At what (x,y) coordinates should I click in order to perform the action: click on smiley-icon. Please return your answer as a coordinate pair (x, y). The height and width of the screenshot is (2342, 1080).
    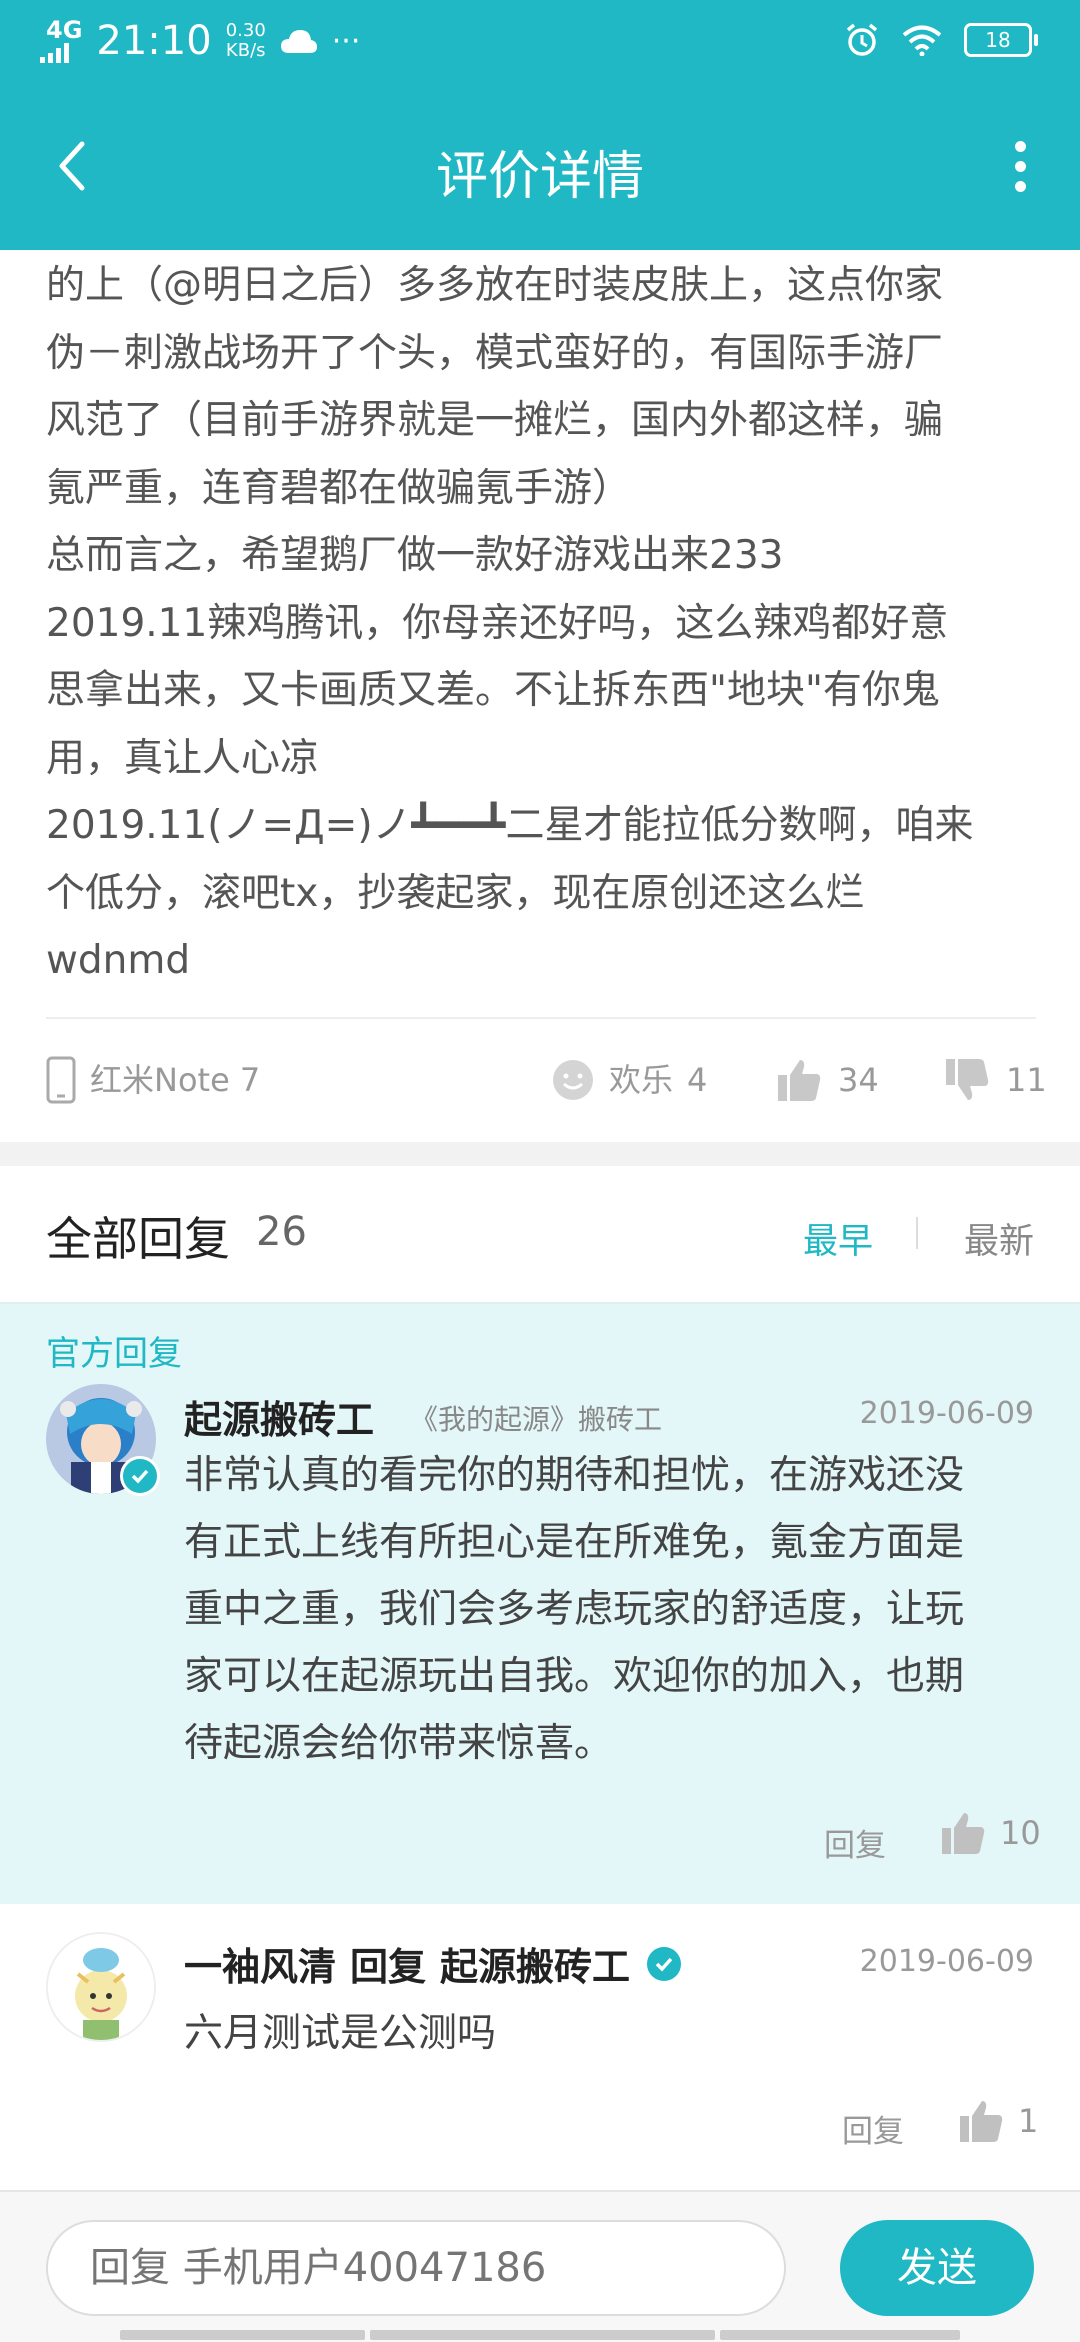
    Looking at the image, I should click on (573, 1080).